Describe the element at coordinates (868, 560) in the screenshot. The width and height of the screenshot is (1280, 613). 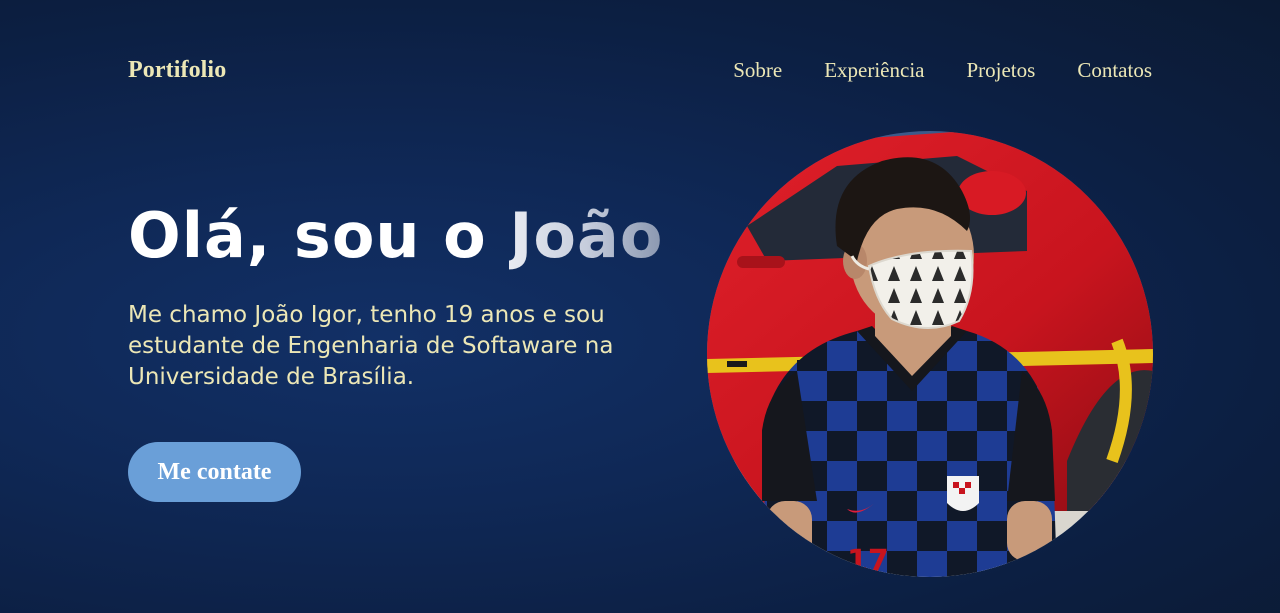
I see `shirt-number: 17` at that location.